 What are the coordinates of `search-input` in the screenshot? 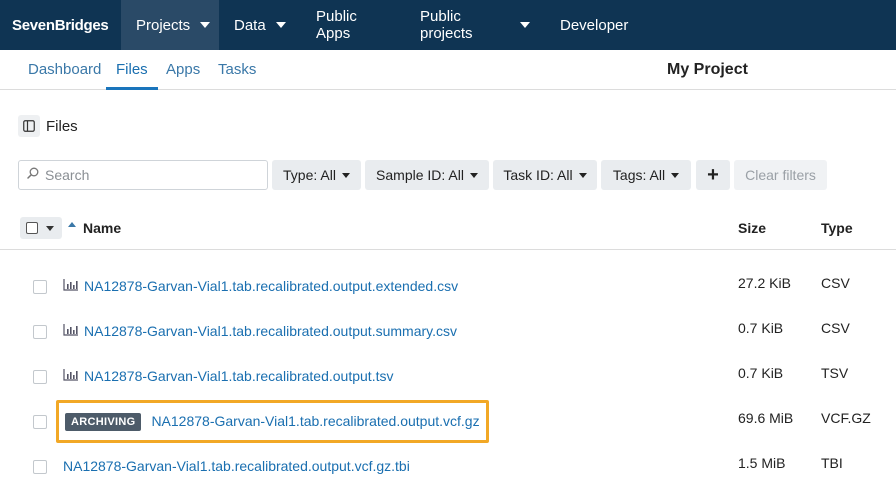 It's located at (145, 175).